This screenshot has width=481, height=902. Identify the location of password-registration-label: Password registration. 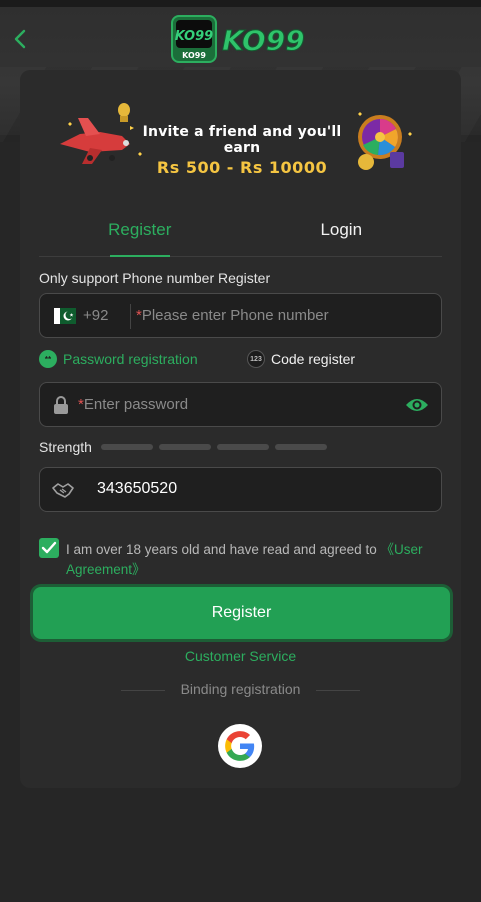
(130, 359).